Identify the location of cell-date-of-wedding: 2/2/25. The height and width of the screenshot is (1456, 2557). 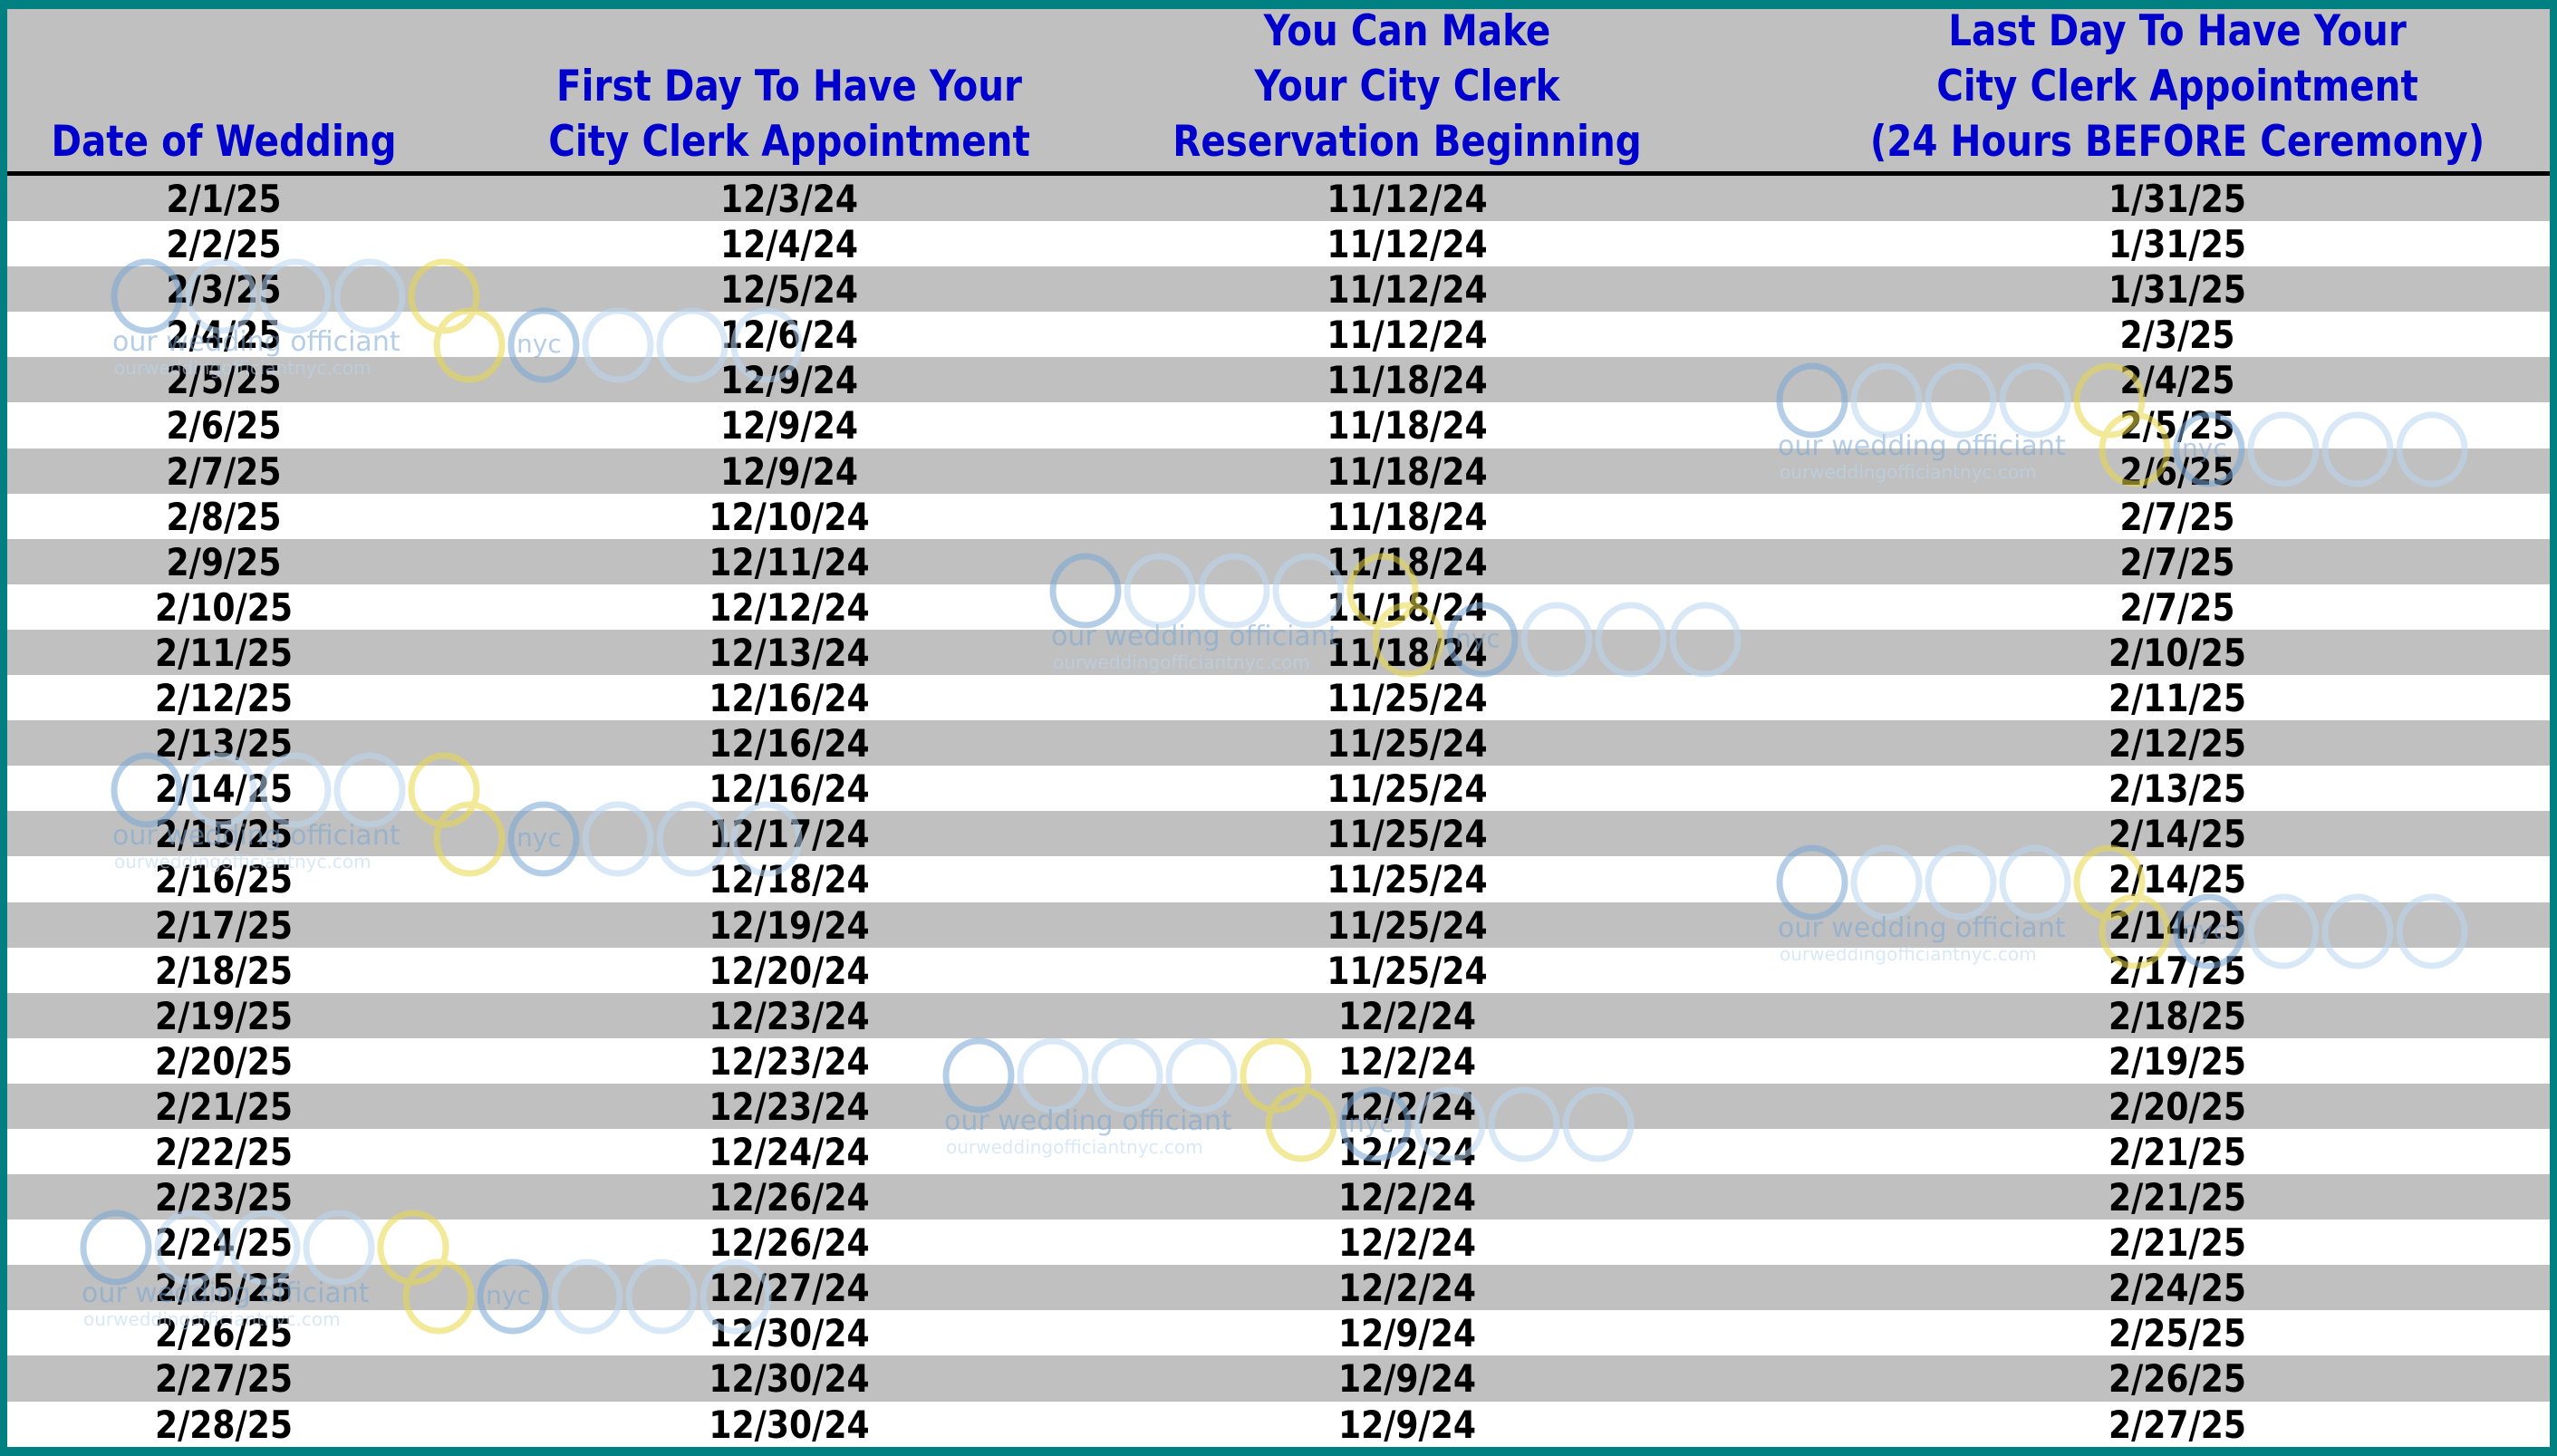
(224, 245).